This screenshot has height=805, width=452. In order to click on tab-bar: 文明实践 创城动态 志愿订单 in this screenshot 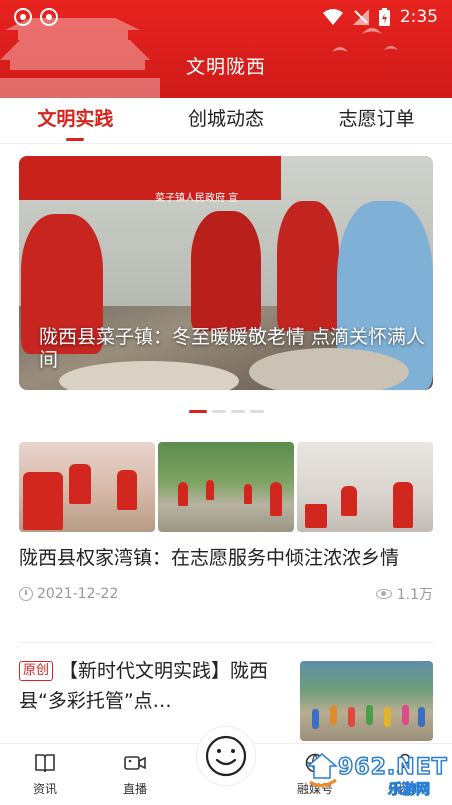, I will do `click(226, 121)`.